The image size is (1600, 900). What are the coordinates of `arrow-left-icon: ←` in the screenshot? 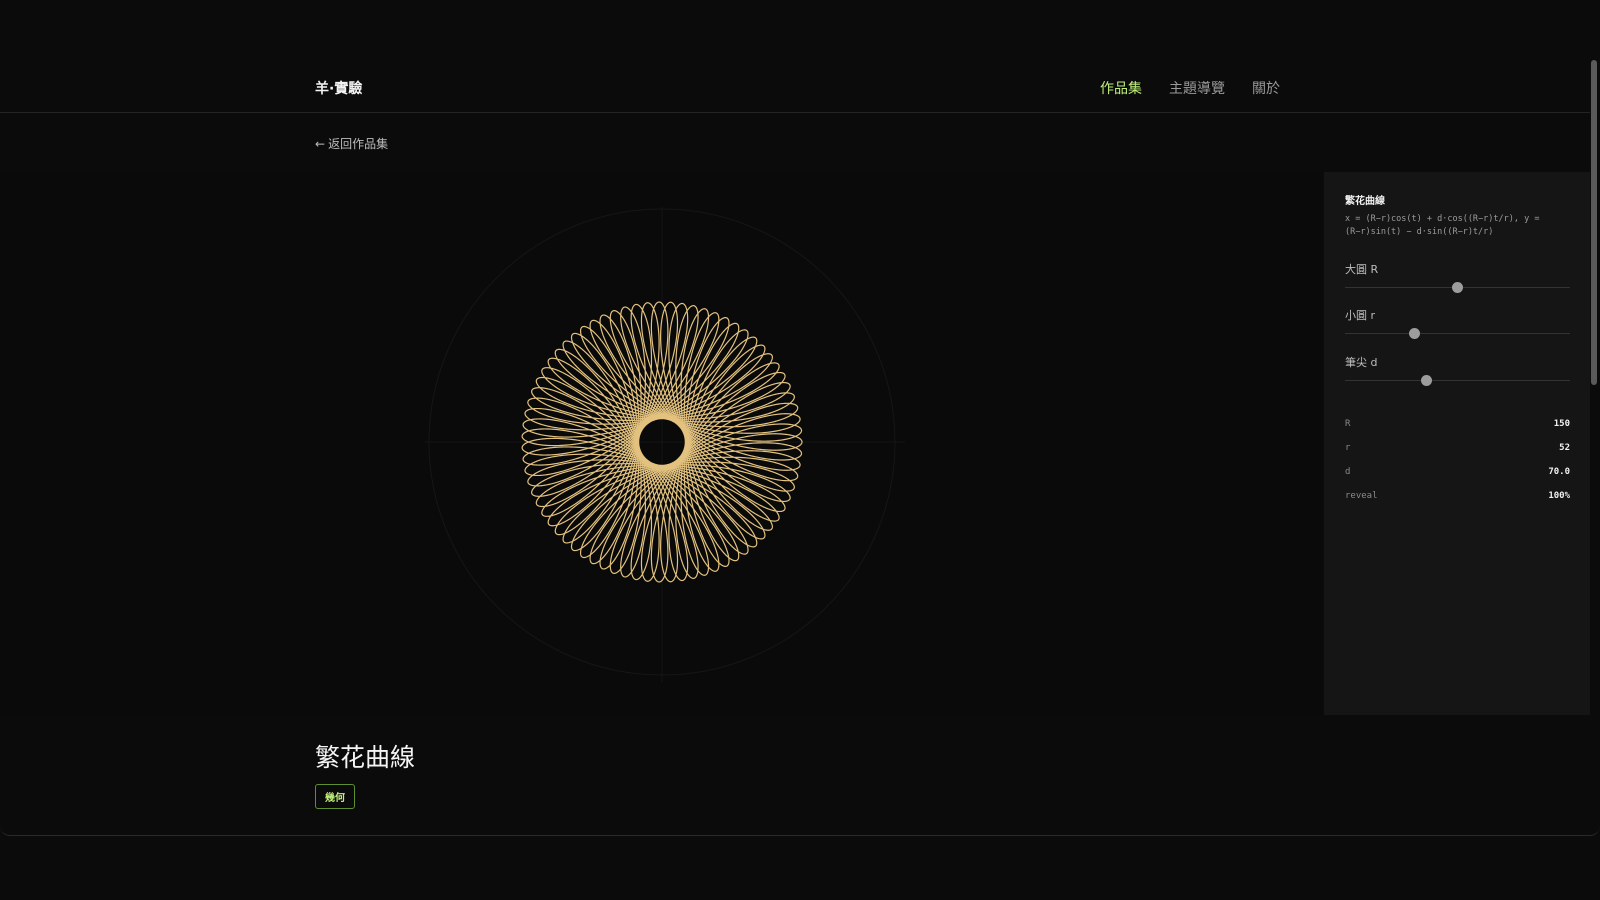 It's located at (320, 144).